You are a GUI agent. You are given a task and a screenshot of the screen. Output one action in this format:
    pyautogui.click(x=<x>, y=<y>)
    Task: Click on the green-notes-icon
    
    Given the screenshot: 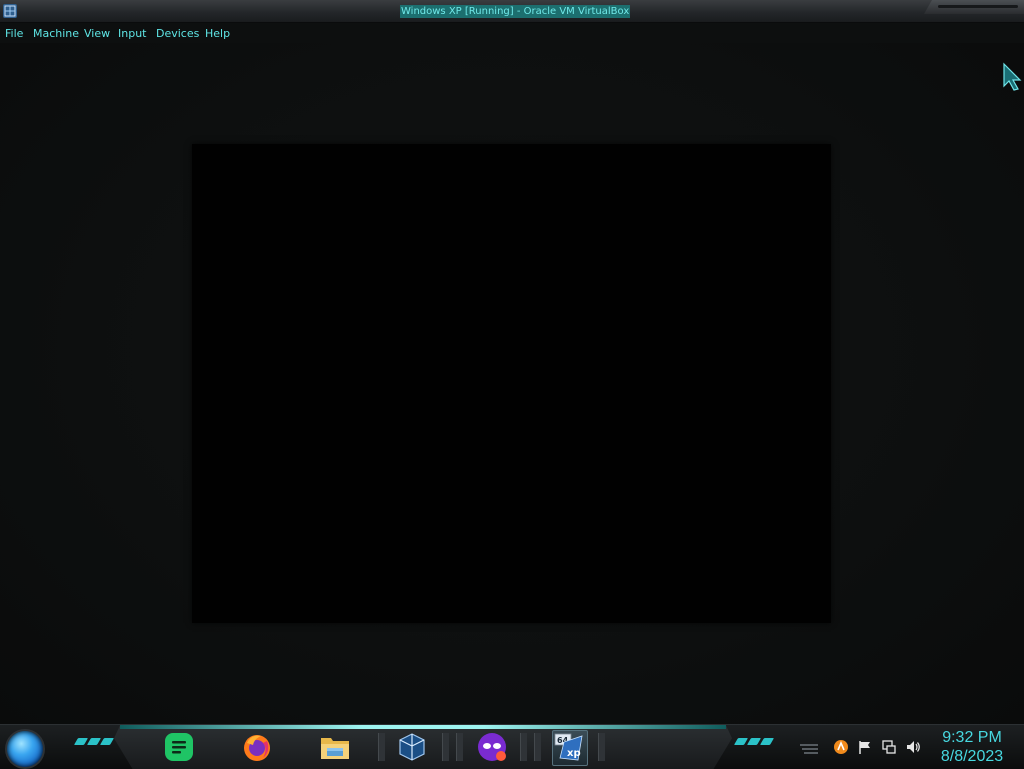 What is the action you would take?
    pyautogui.click(x=179, y=747)
    